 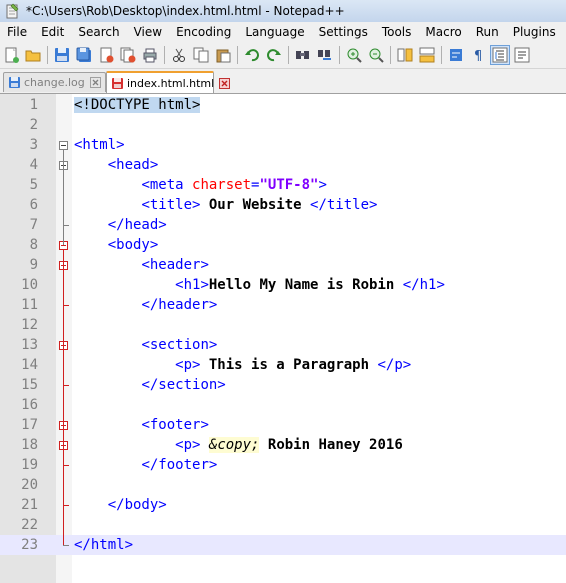 I want to click on tab-change-log: change.log, so click(x=54, y=82).